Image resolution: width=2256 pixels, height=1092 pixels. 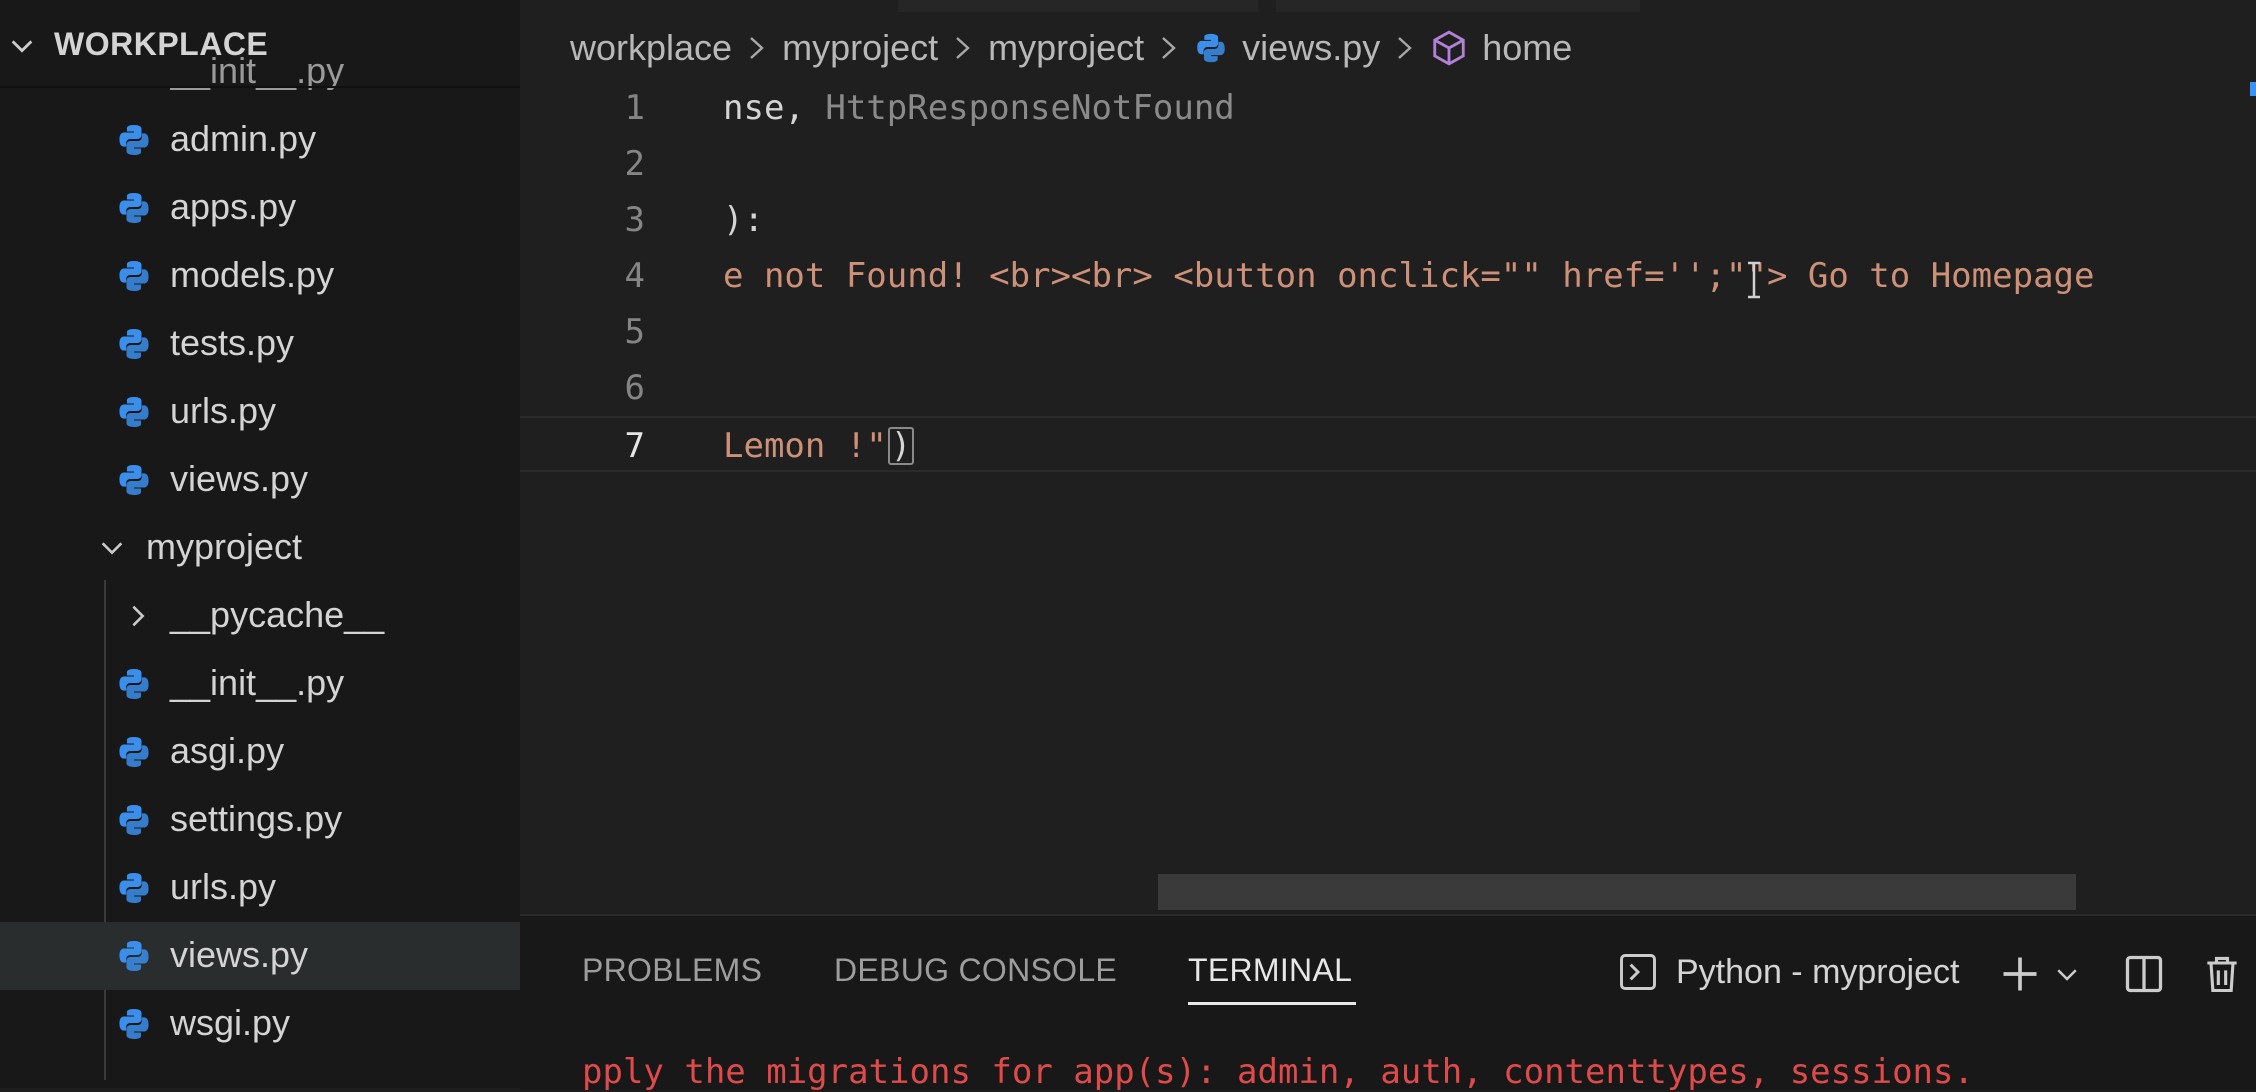 I want to click on tree-item-label: wsgi.py, so click(x=230, y=1022).